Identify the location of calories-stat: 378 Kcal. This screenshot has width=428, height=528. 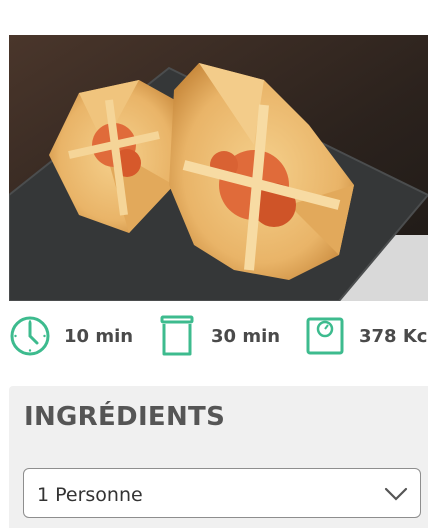
(365, 336).